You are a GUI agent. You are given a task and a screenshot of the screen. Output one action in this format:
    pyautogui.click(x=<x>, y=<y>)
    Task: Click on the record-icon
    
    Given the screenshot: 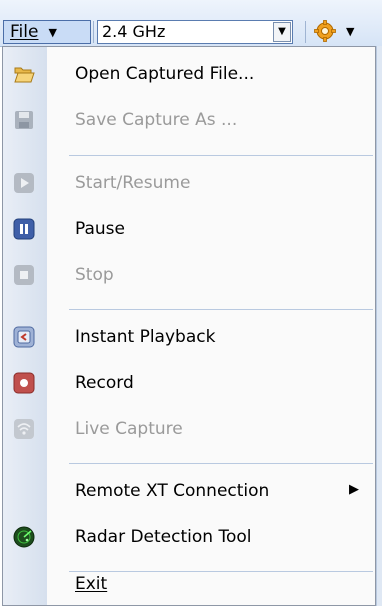 What is the action you would take?
    pyautogui.click(x=24, y=383)
    